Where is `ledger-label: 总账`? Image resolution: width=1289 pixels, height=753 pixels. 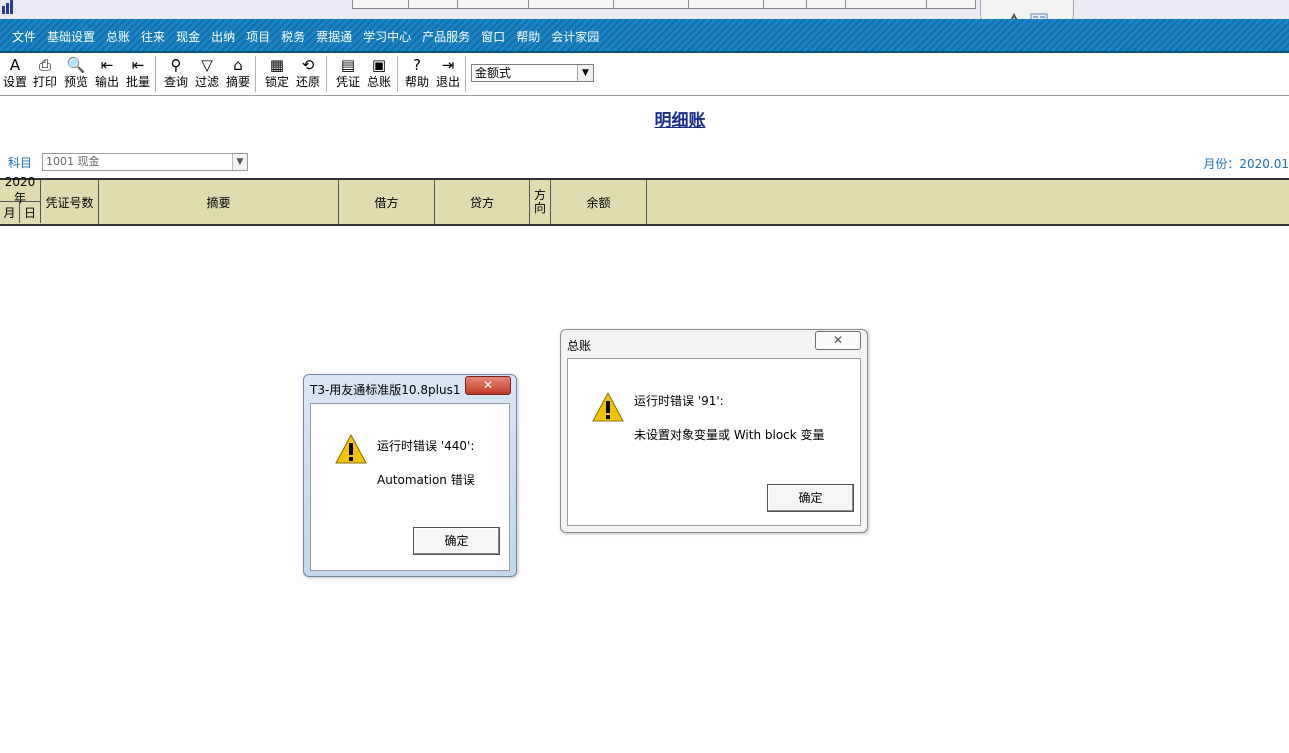
ledger-label: 总账 is located at coordinates (378, 82).